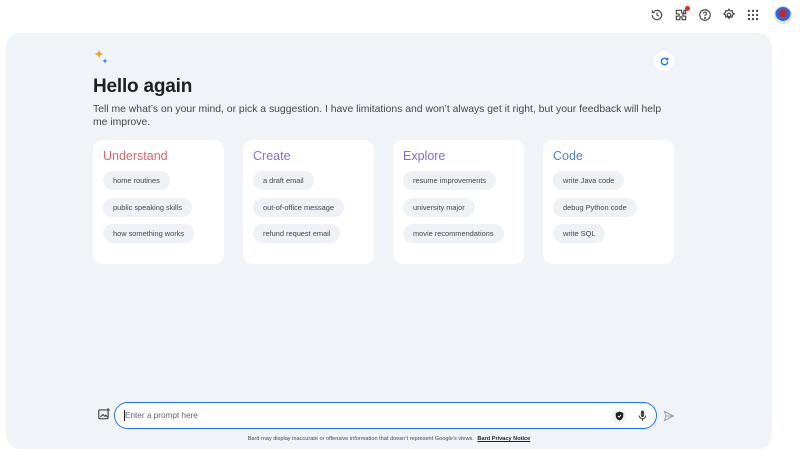 The height and width of the screenshot is (462, 800). I want to click on top-icons, so click(720, 15).